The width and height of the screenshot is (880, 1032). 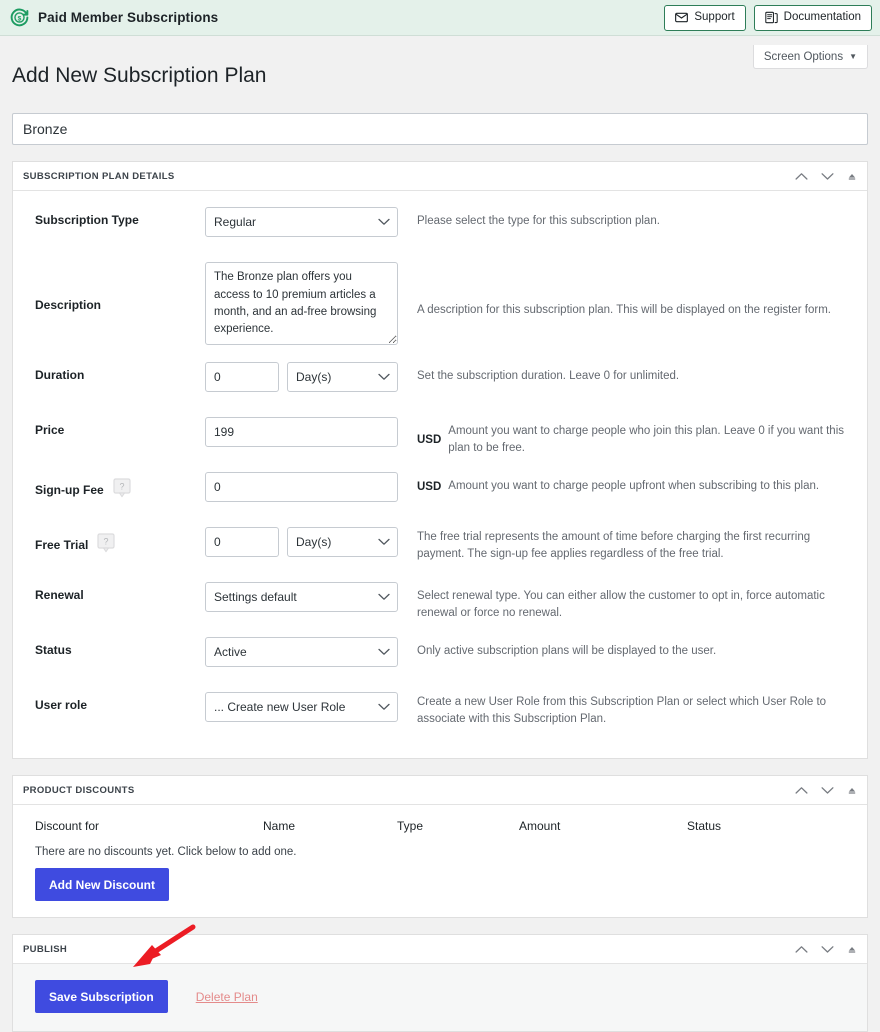 What do you see at coordinates (410, 826) in the screenshot?
I see `column-type: Type` at bounding box center [410, 826].